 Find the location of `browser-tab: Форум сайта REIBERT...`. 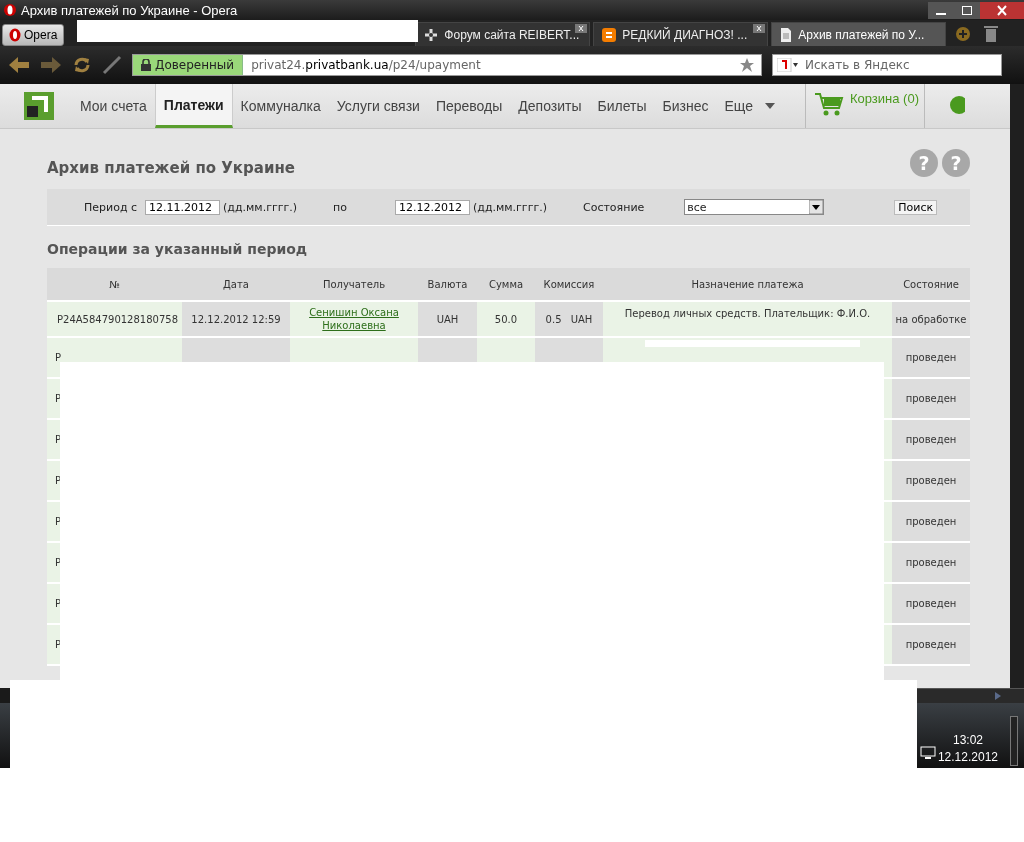

browser-tab: Форум сайта REIBERT... is located at coordinates (503, 34).